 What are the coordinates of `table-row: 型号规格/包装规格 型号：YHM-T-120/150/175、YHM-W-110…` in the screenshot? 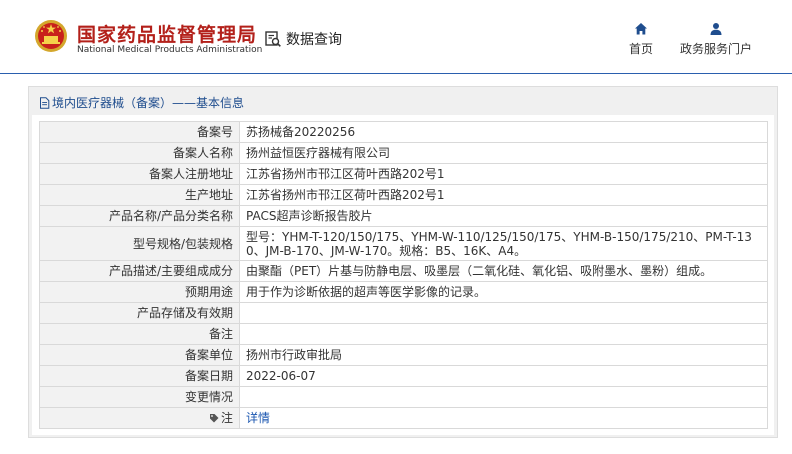 It's located at (403, 243).